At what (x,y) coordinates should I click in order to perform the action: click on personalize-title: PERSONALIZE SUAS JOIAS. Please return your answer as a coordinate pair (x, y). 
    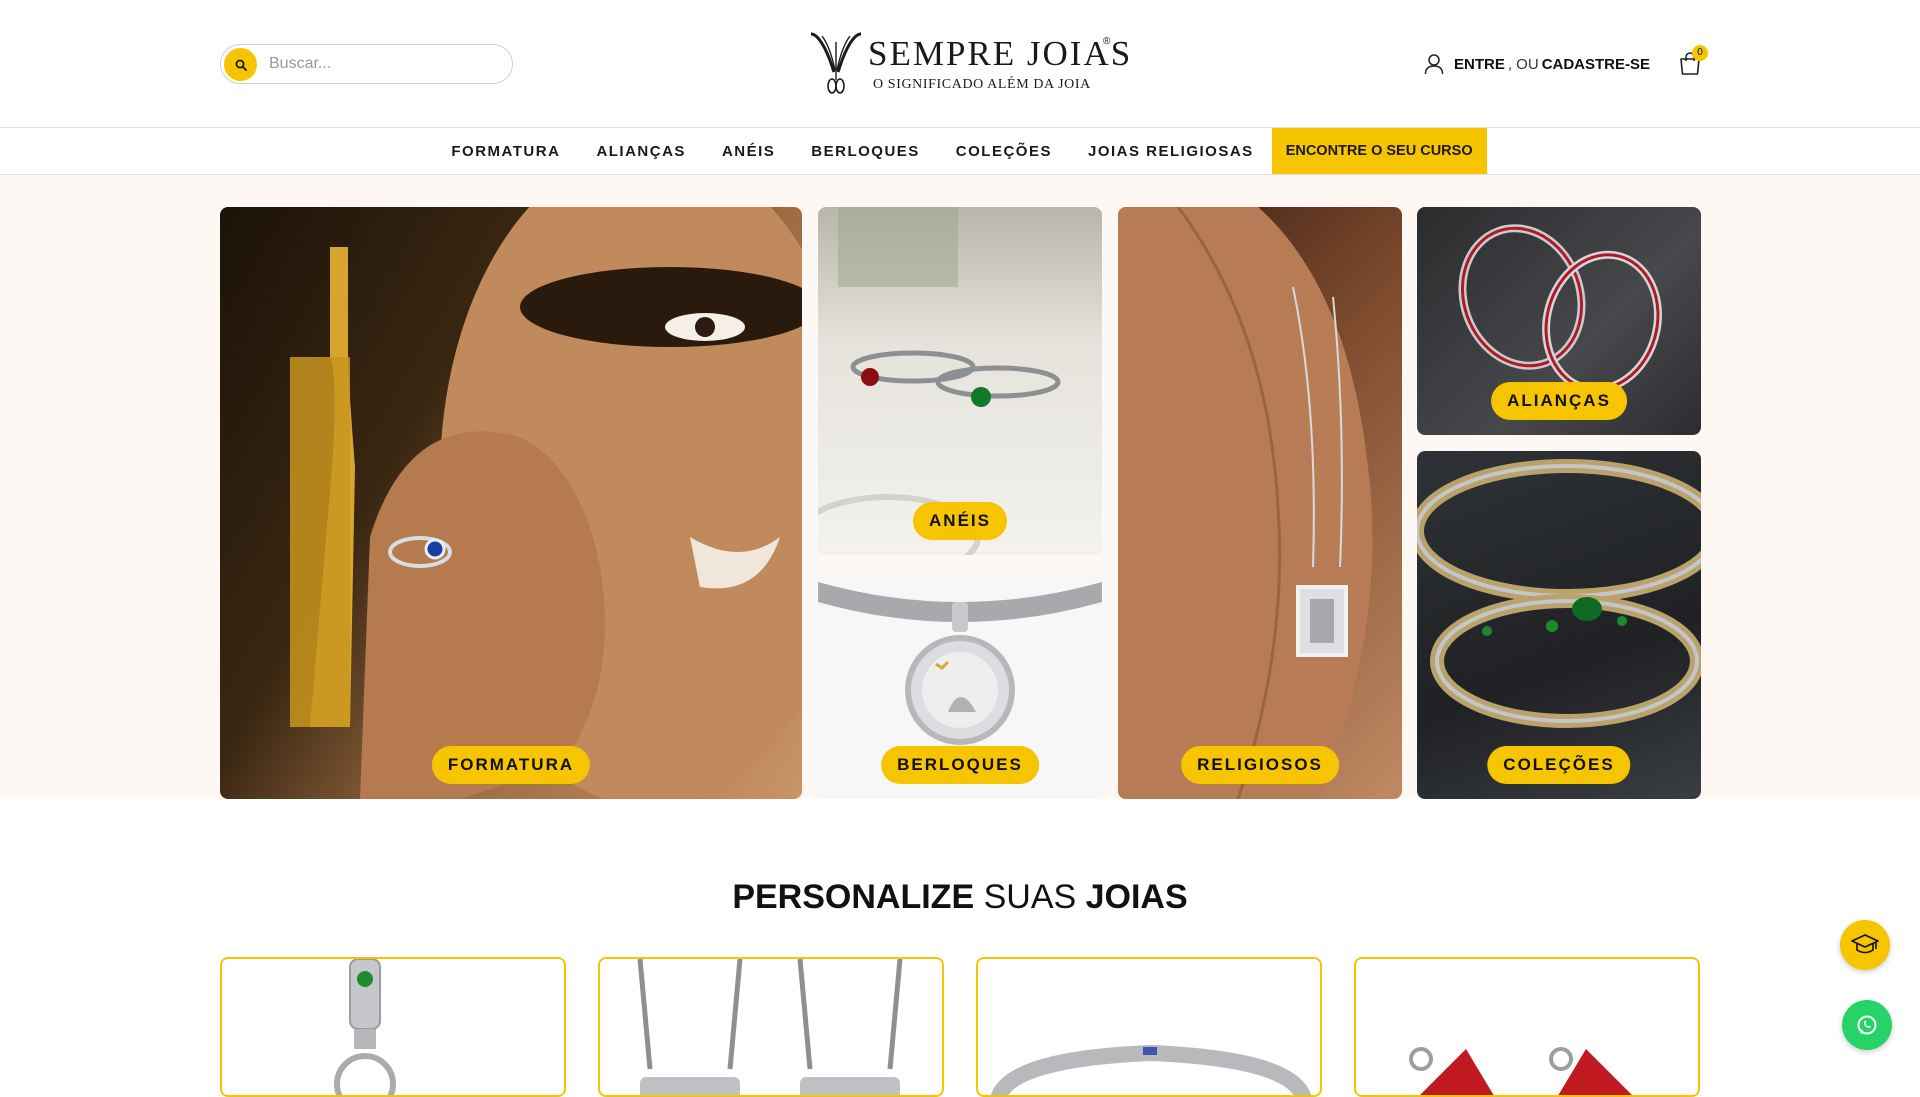
    Looking at the image, I should click on (960, 897).